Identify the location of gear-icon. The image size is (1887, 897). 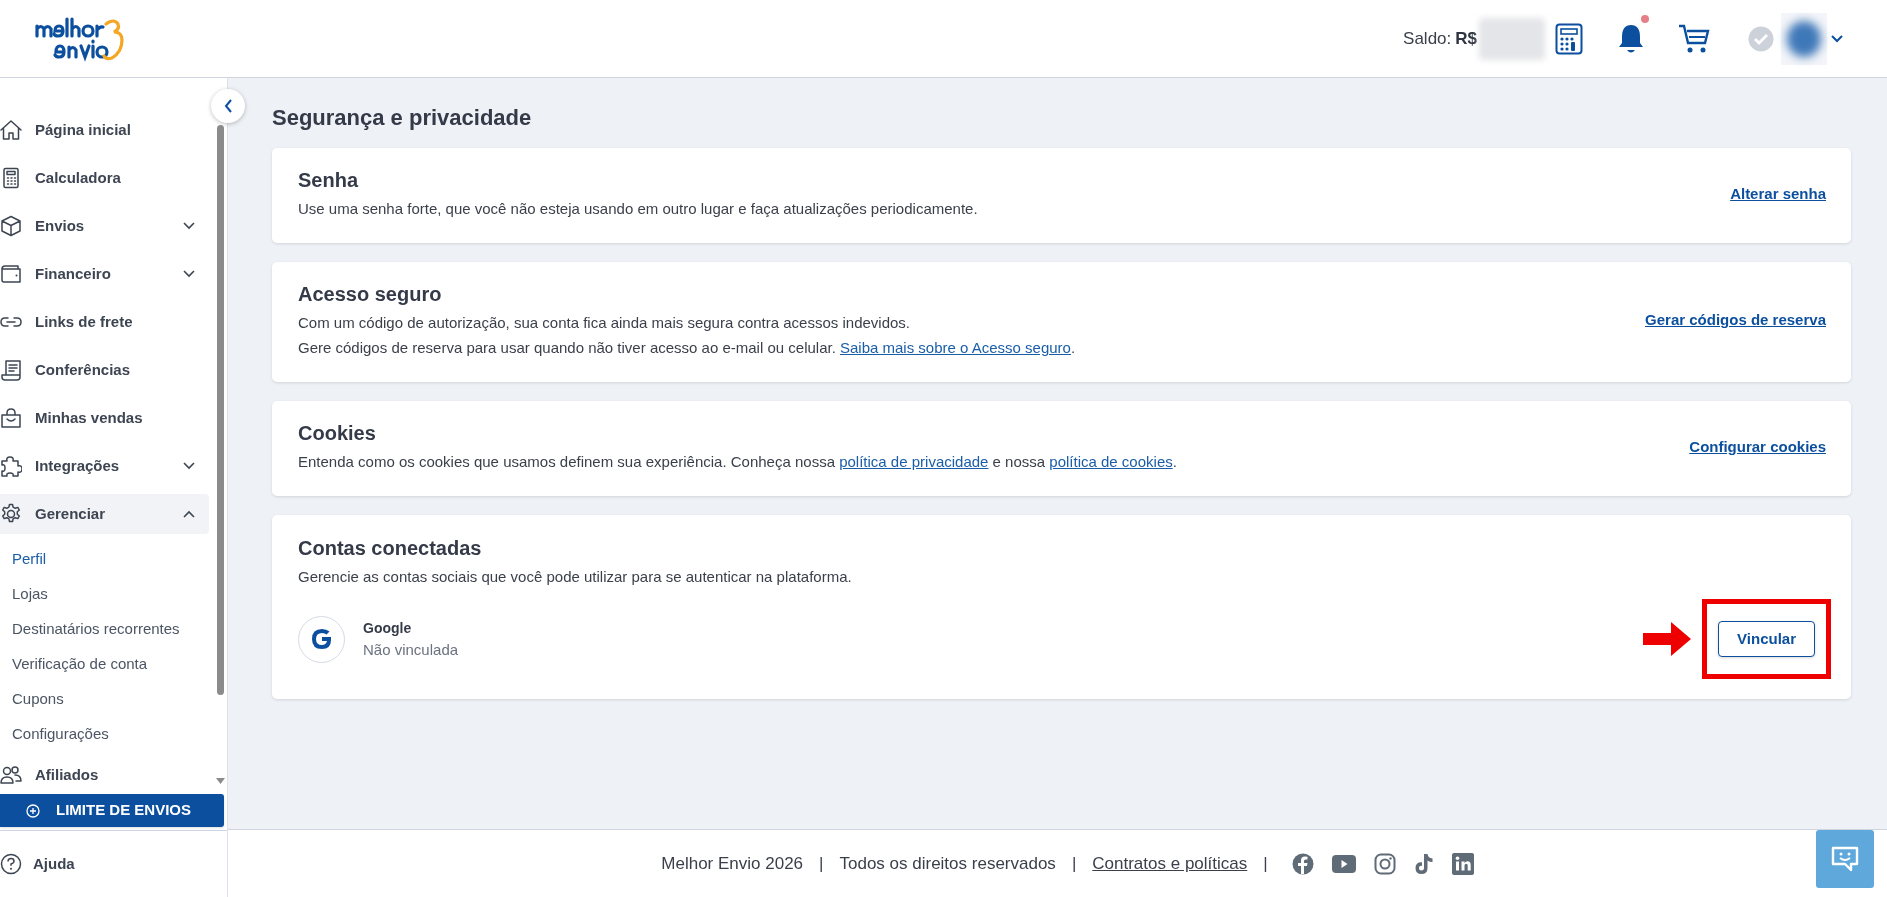
(11, 514).